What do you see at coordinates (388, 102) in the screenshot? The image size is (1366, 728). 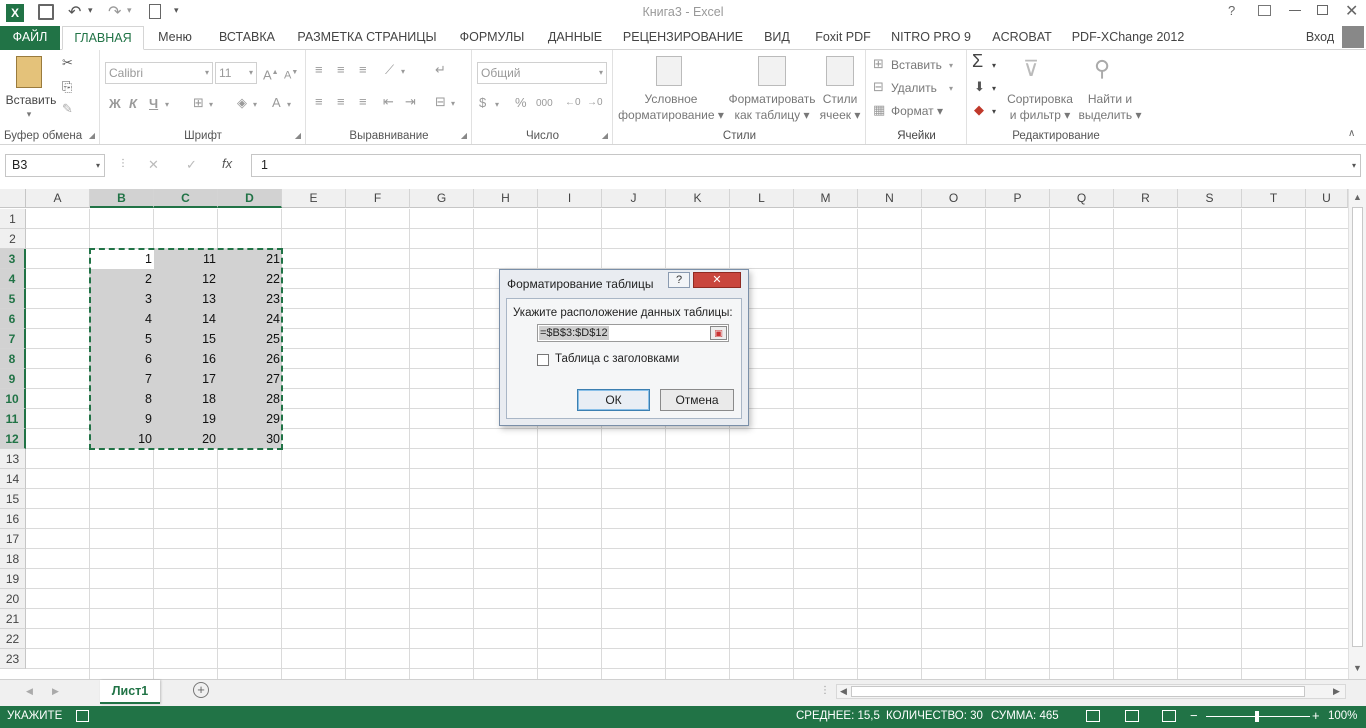 I see `decrease-indent-icon: ⇤` at bounding box center [388, 102].